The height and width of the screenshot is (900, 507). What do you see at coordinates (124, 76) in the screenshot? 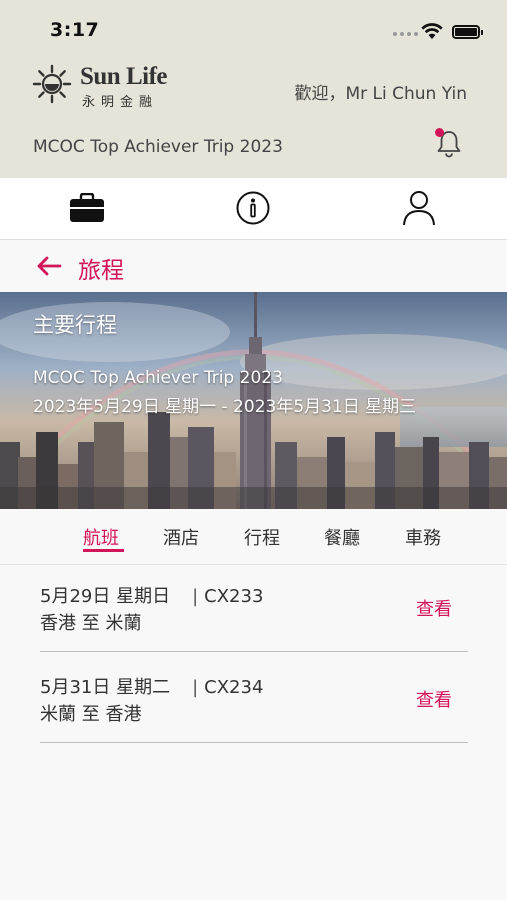
I see `logo-wordmark: Sun Life` at bounding box center [124, 76].